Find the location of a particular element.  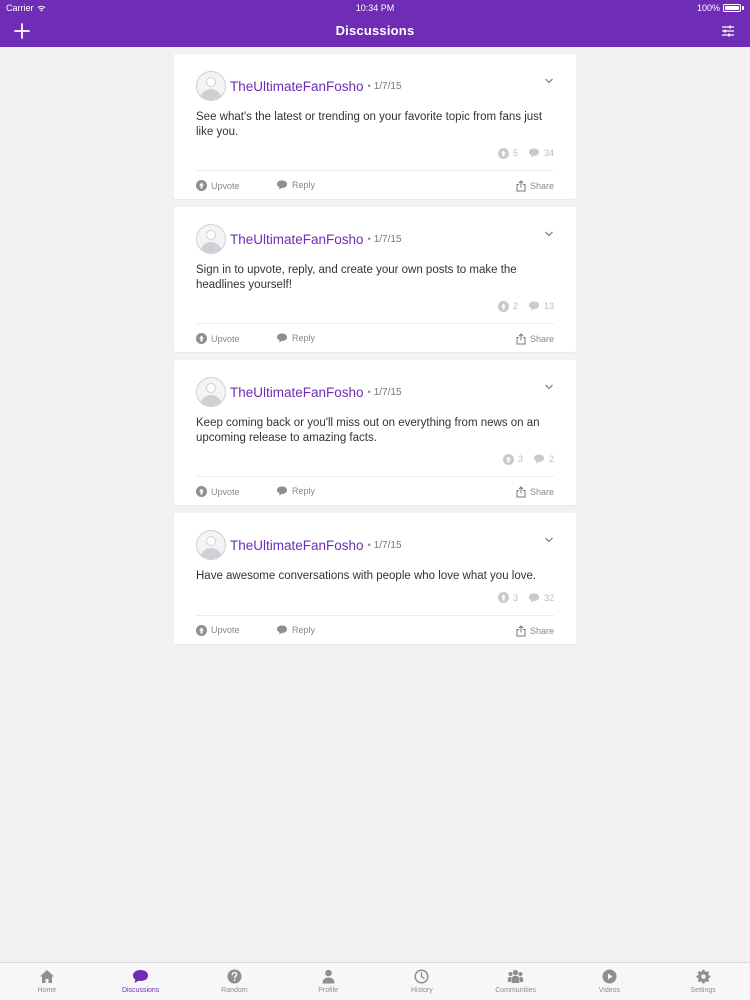

comment-count-value: 34 is located at coordinates (548, 153).